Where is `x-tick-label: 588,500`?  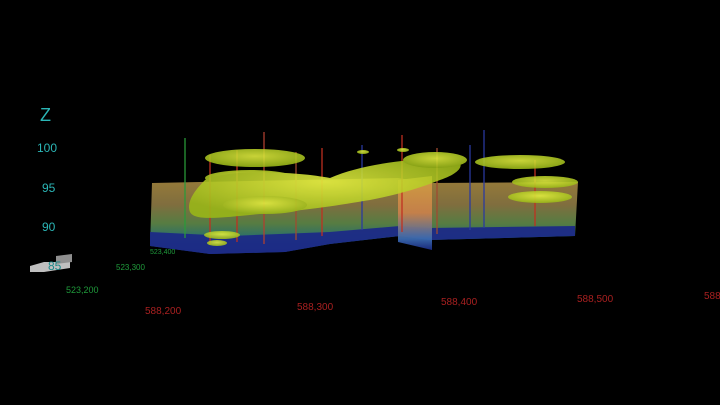 x-tick-label: 588,500 is located at coordinates (595, 299).